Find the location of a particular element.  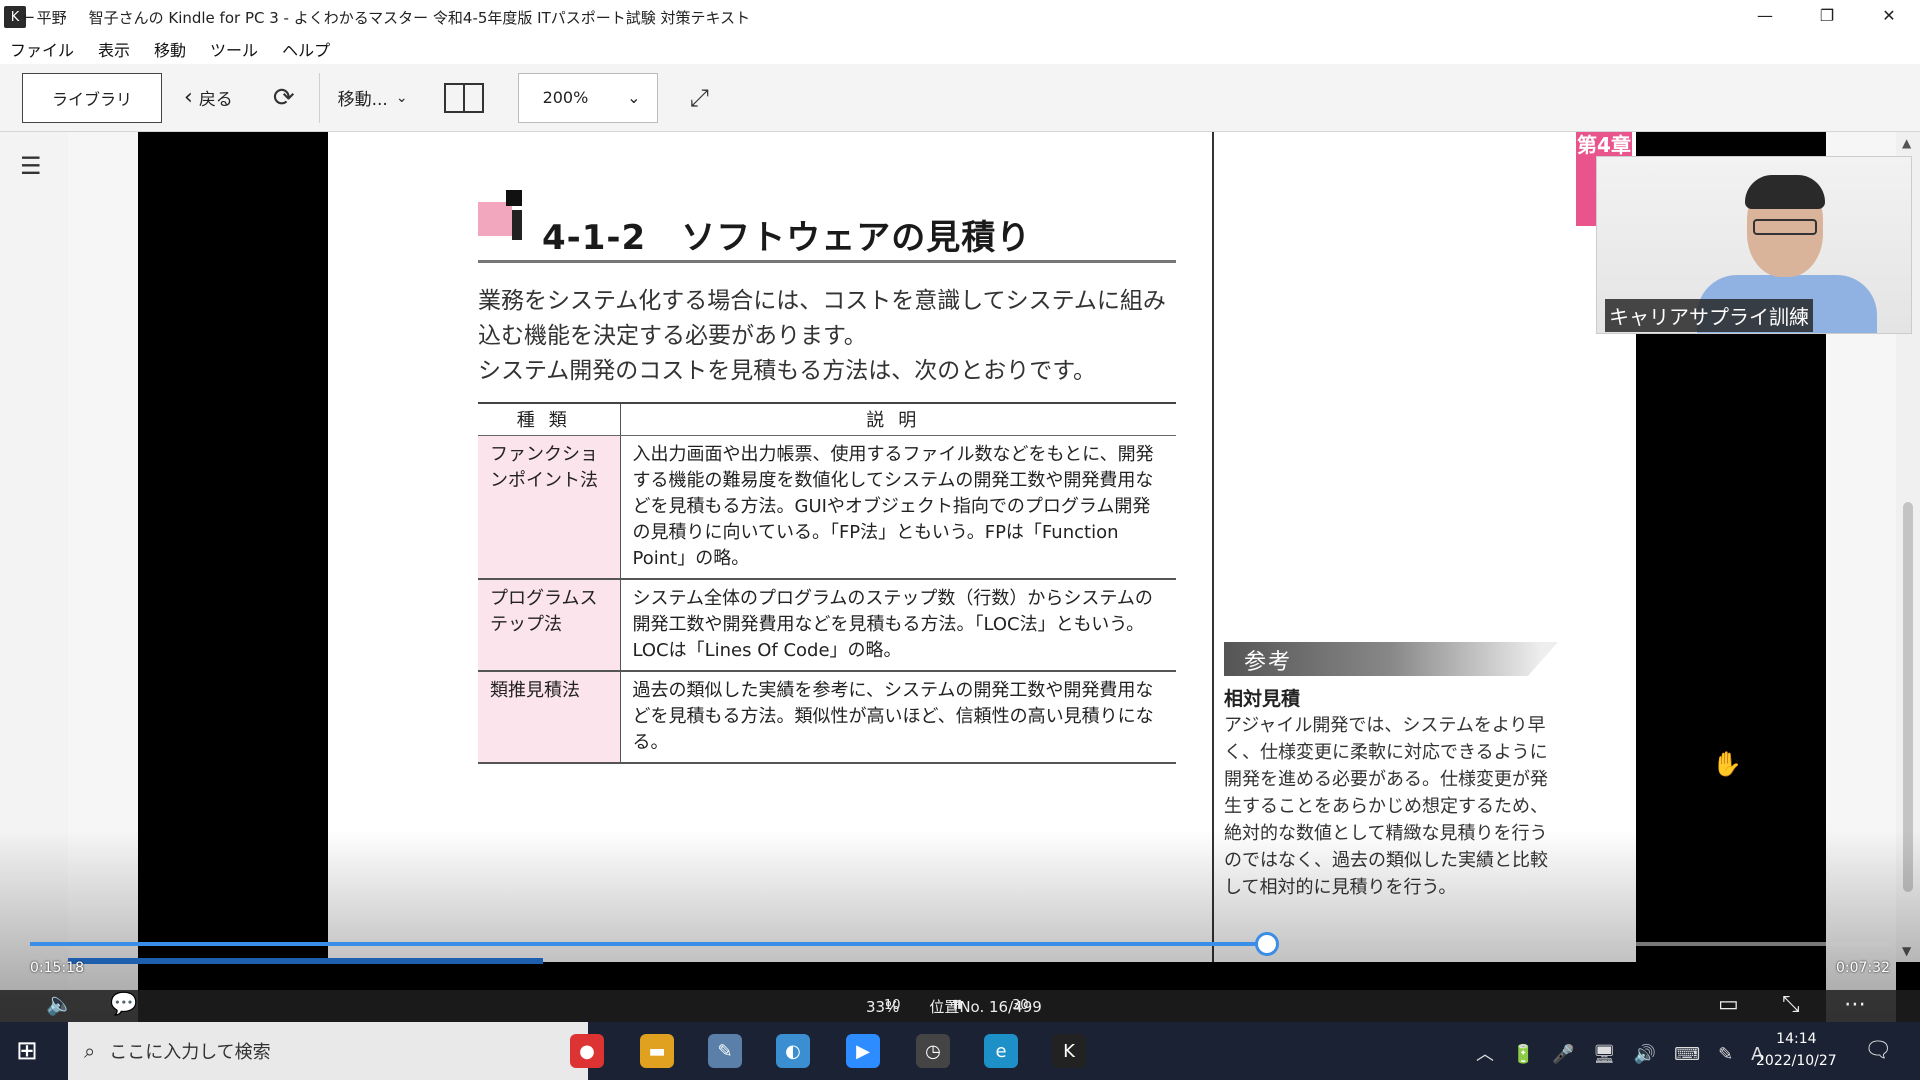

goto-dropdown: 移動... ⌄ is located at coordinates (372, 98).